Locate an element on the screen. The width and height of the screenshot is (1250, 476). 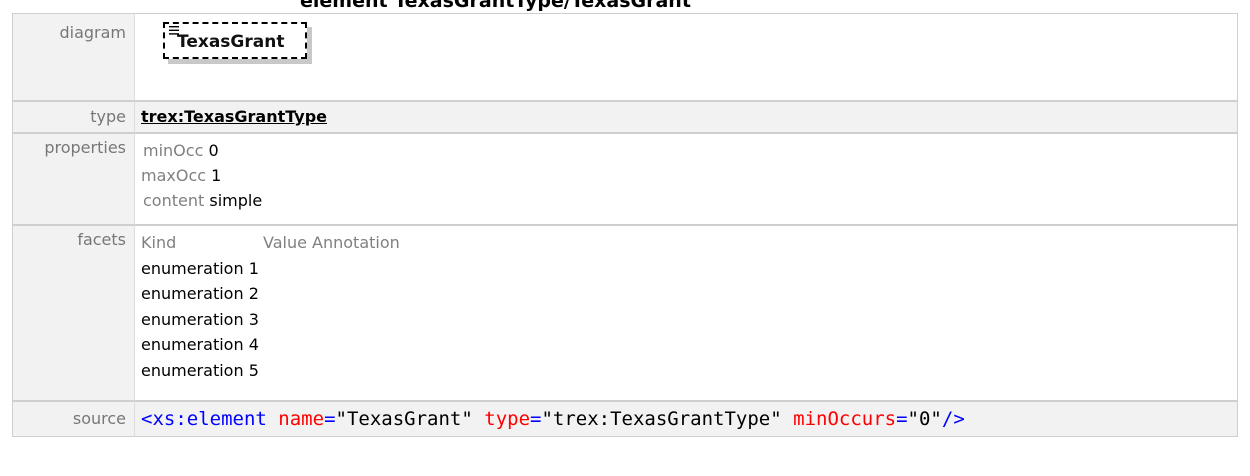
facet-row: enumeration 3 is located at coordinates (689, 320).